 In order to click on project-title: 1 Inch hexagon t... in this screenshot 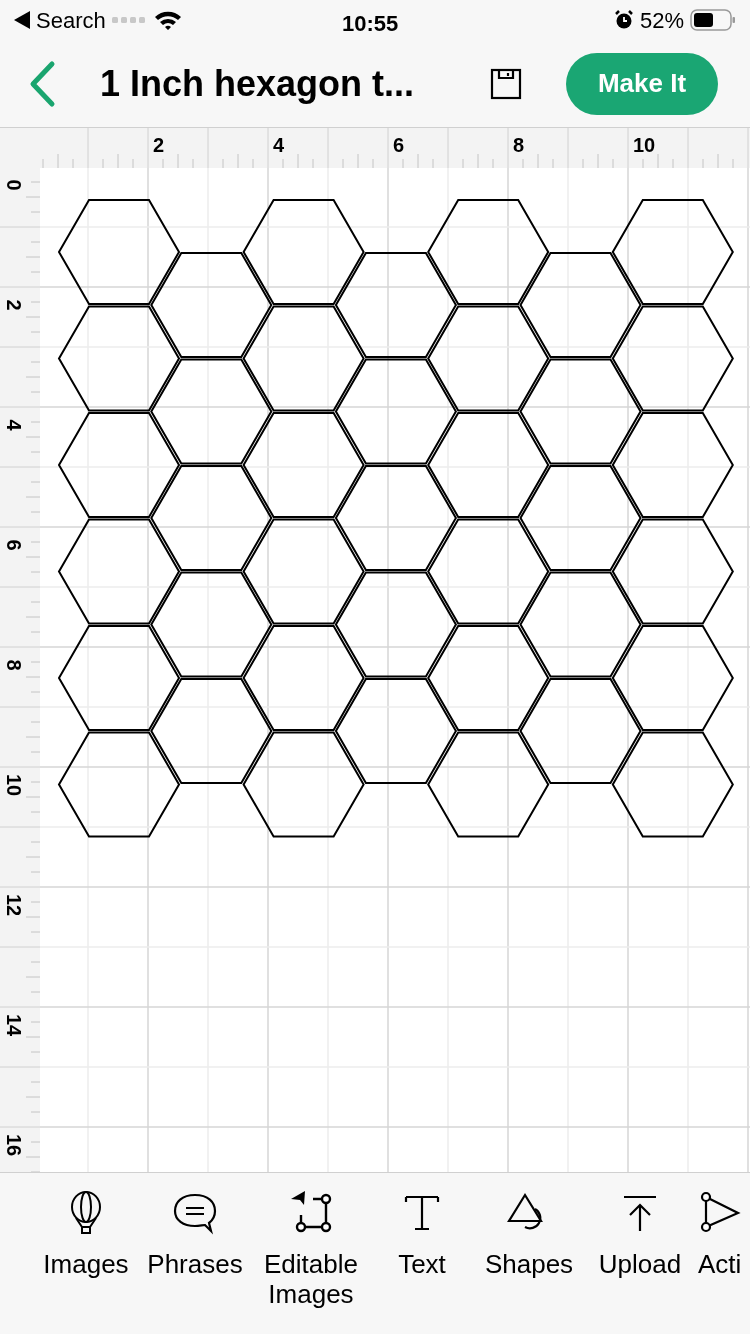, I will do `click(257, 83)`.